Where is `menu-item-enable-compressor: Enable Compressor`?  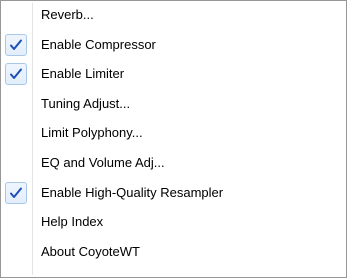
menu-item-enable-compressor: Enable Compressor is located at coordinates (173, 45).